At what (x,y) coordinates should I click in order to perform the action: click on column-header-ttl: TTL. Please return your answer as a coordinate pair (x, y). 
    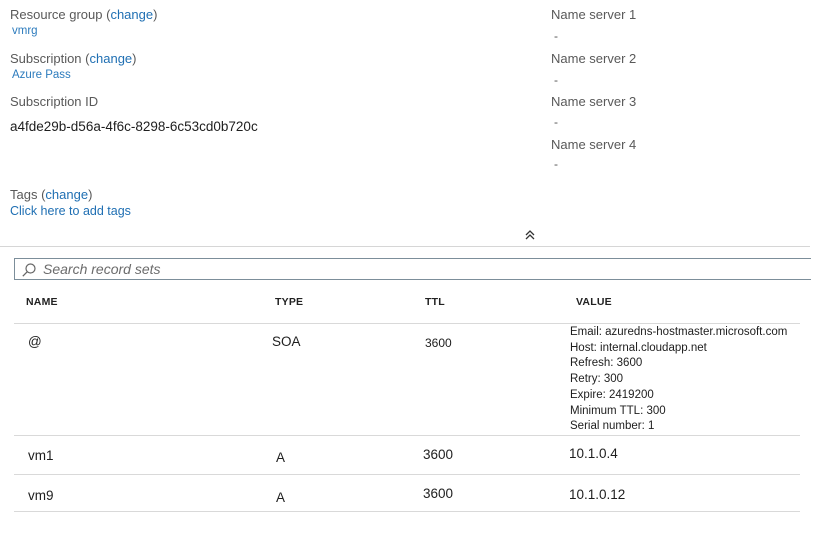
    Looking at the image, I should click on (435, 302).